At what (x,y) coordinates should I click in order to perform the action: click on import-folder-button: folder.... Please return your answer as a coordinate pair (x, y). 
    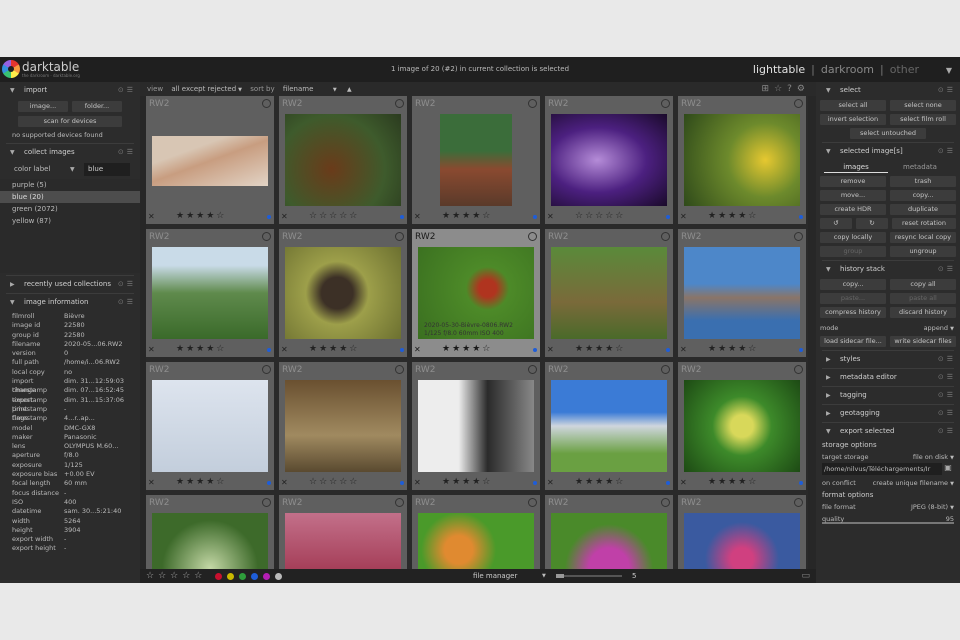
    Looking at the image, I should click on (97, 106).